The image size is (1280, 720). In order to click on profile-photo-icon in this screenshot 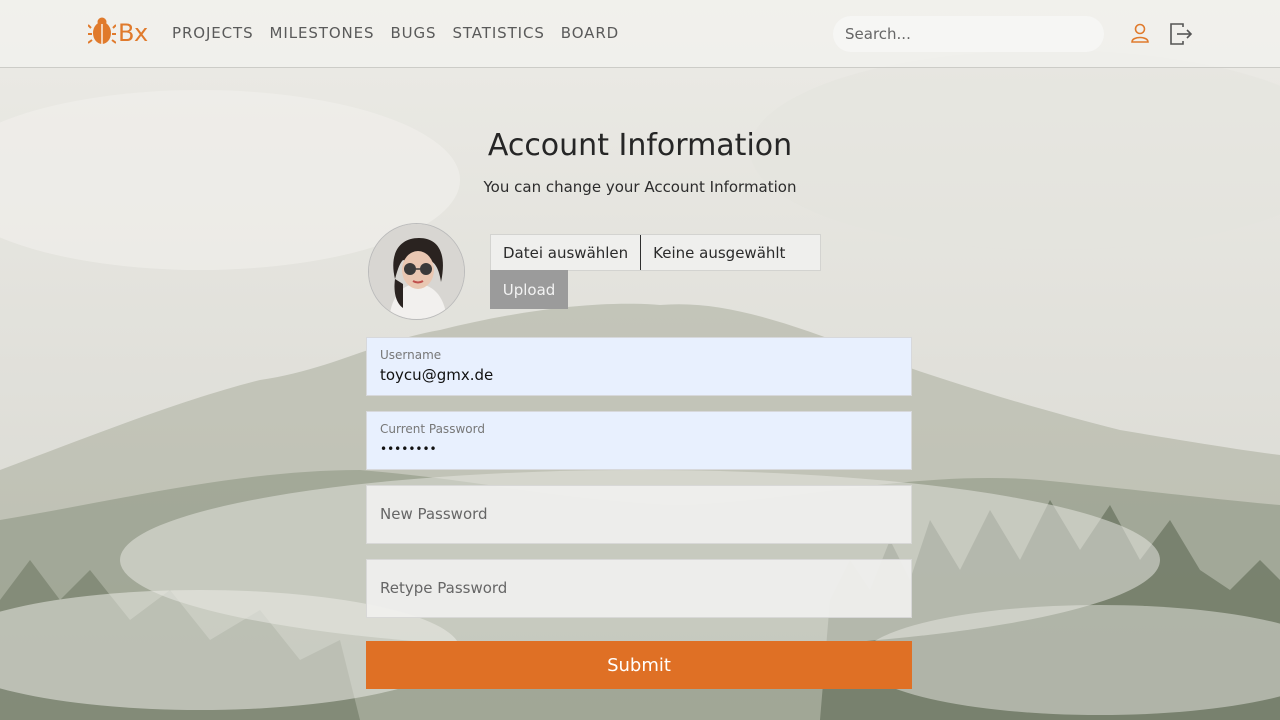, I will do `click(416, 271)`.